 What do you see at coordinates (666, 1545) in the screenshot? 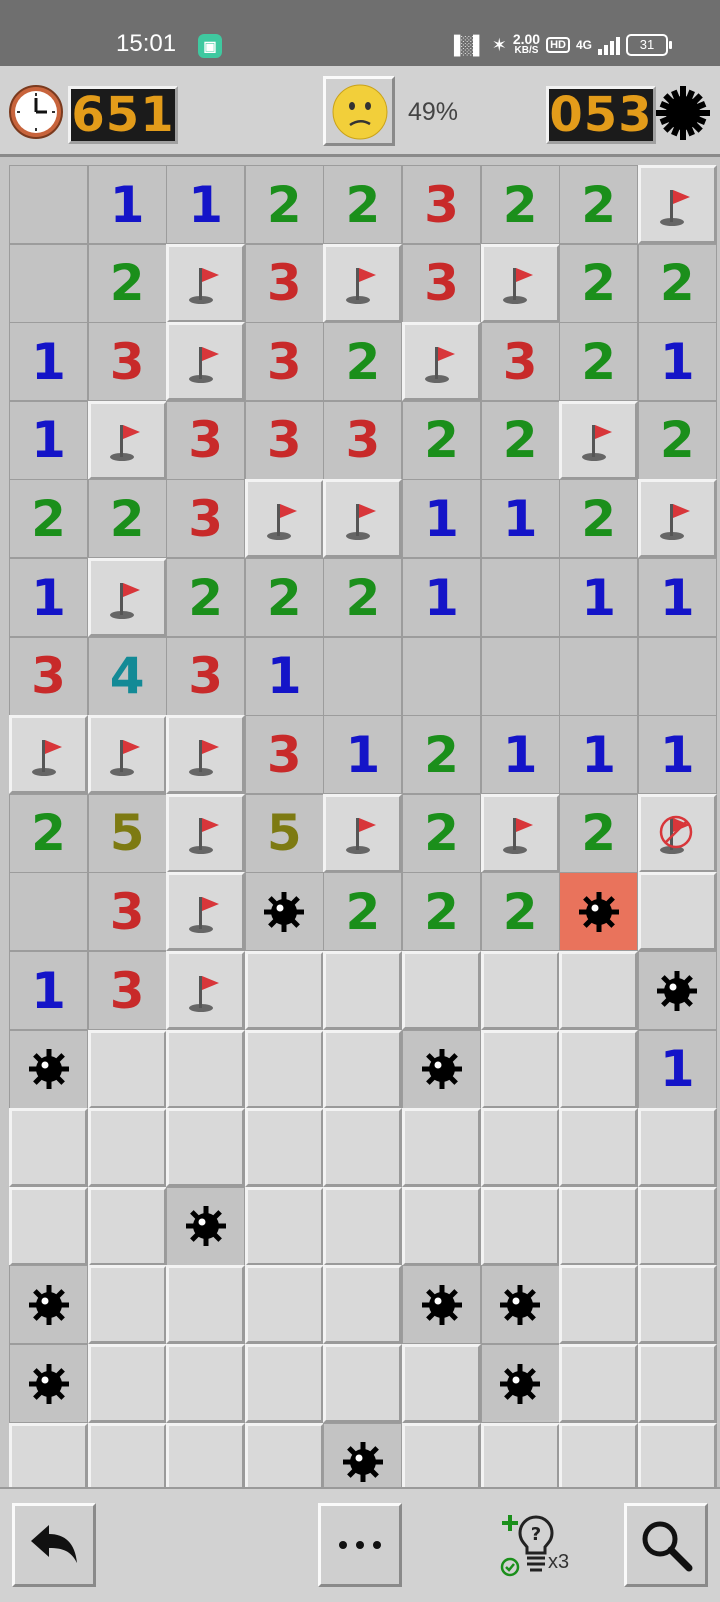
I see `zoom-button` at bounding box center [666, 1545].